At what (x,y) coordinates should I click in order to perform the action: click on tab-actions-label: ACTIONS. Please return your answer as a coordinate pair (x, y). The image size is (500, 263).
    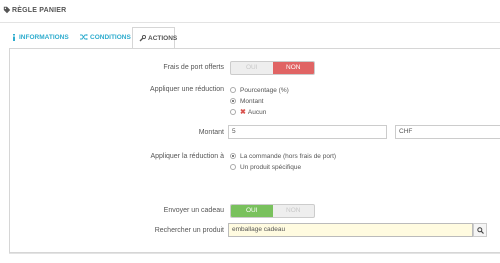
    Looking at the image, I should click on (163, 38).